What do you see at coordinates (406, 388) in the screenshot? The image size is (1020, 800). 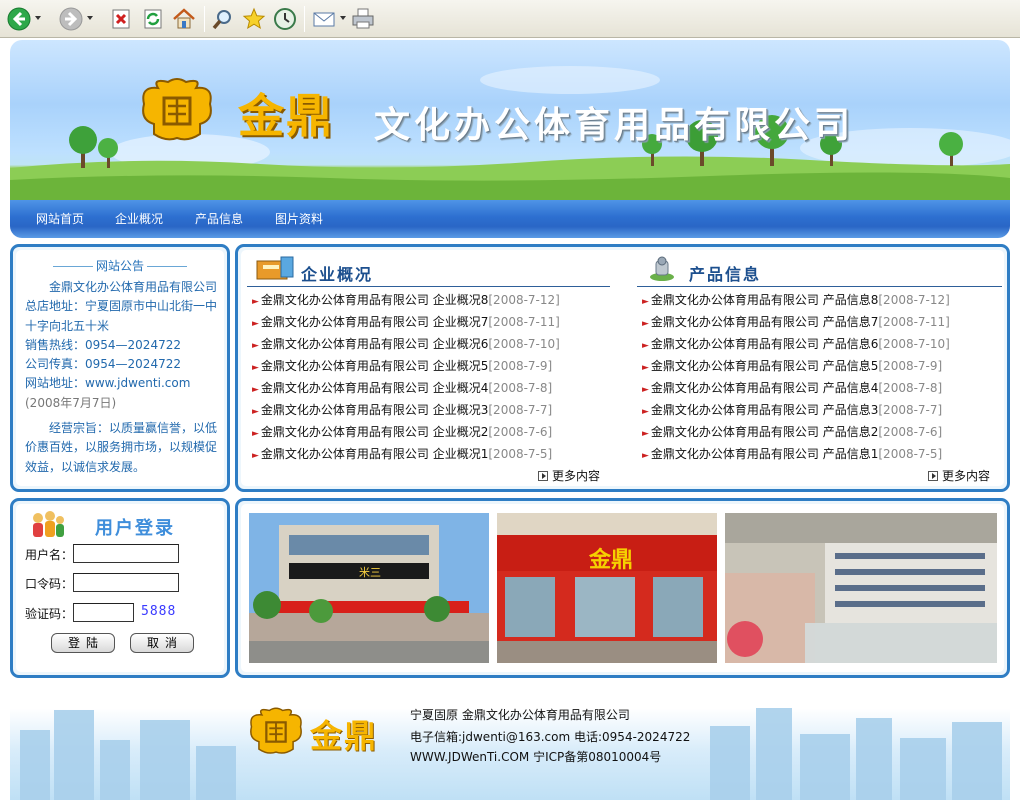 I see `list-item: ► 金鼎文化办公体育用品有限公司 企业概况4[2008-7-8]` at bounding box center [406, 388].